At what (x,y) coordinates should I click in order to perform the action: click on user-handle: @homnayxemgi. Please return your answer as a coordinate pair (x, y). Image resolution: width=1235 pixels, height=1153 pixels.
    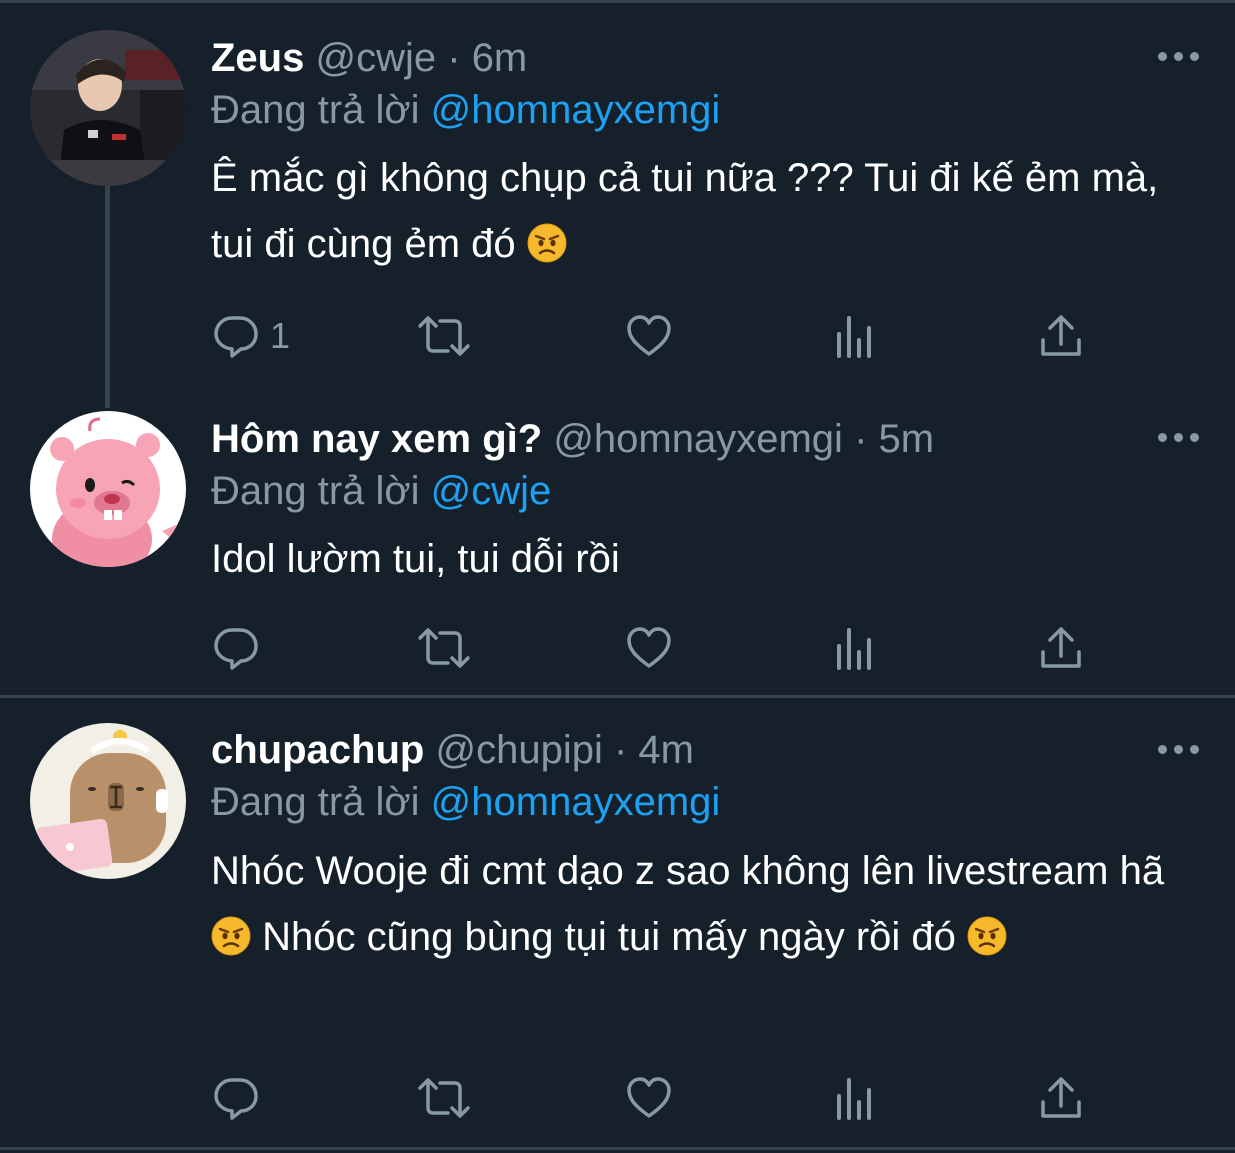
    Looking at the image, I should click on (698, 439).